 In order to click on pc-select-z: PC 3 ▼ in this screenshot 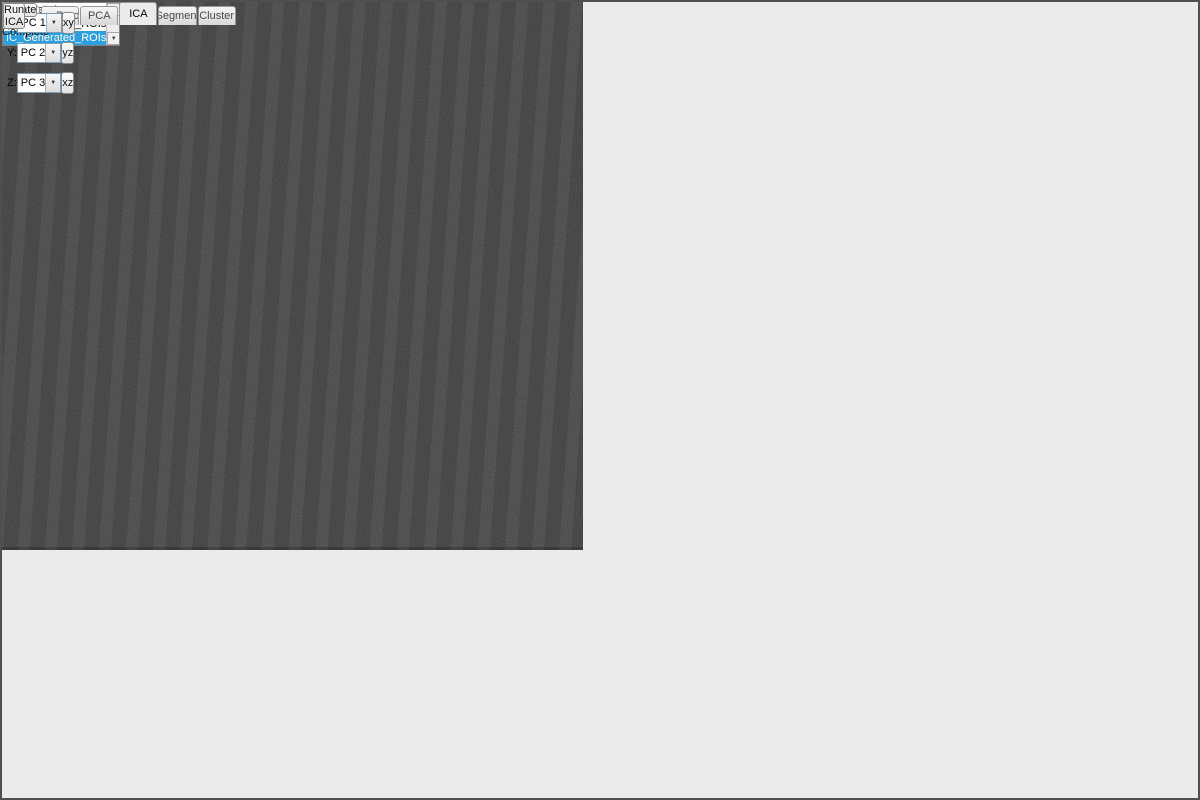, I will do `click(39, 83)`.